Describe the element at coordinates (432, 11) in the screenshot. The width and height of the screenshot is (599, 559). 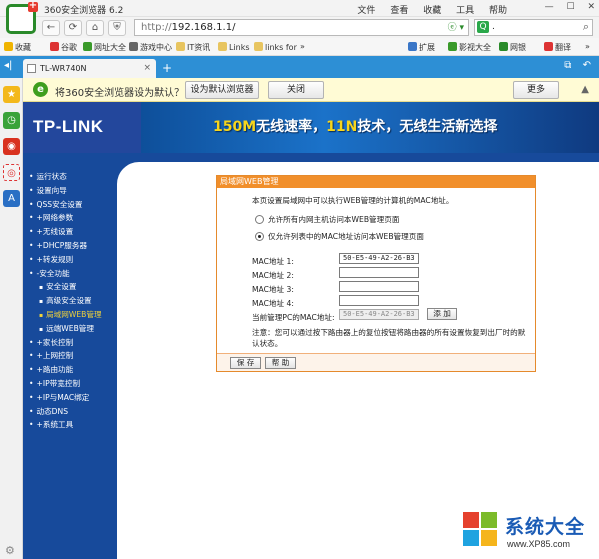
I see `menu-favorites: 收藏` at that location.